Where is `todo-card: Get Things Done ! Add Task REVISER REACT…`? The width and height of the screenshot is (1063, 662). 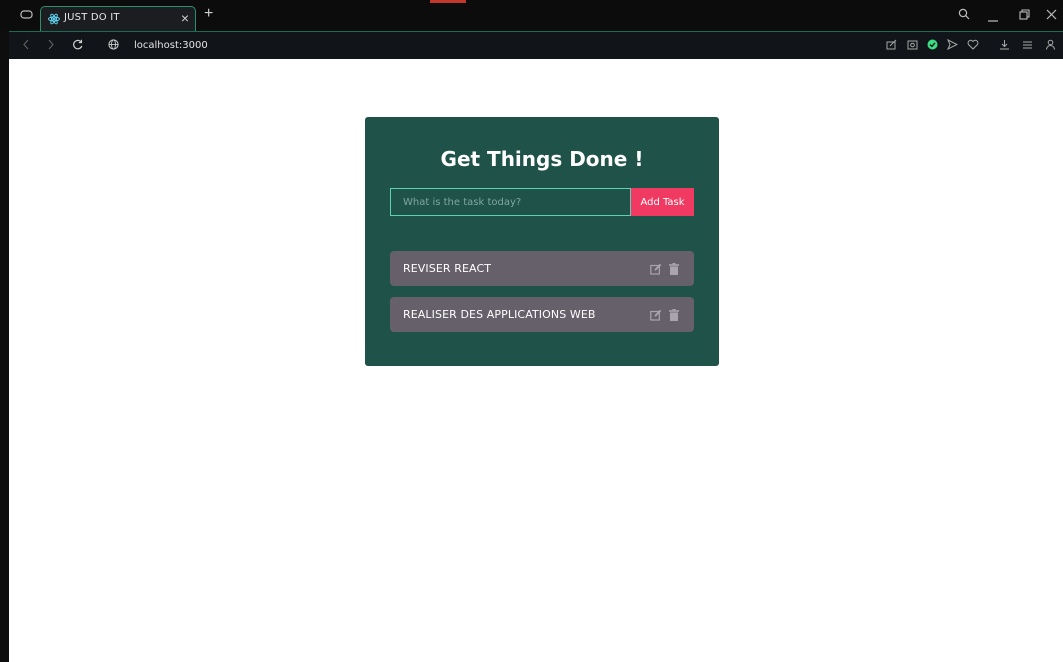
todo-card: Get Things Done ! Add Task REVISER REACT… is located at coordinates (542, 241).